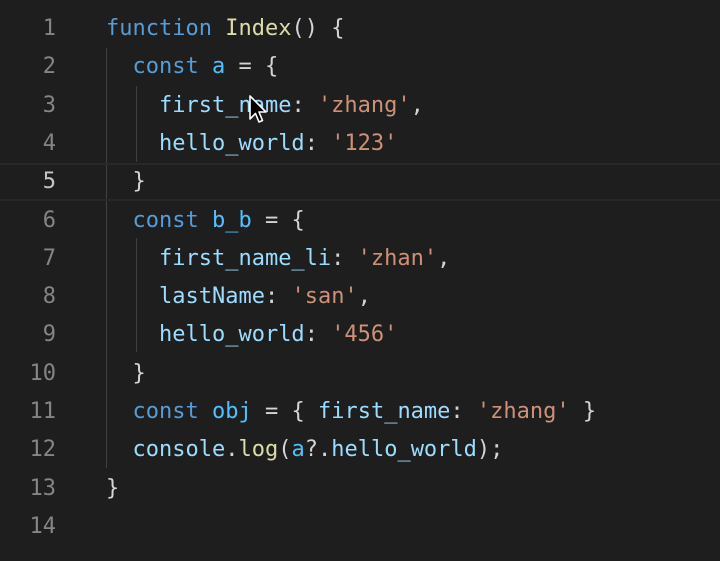  What do you see at coordinates (360, 374) in the screenshot?
I see `code-line-10: 10 }` at bounding box center [360, 374].